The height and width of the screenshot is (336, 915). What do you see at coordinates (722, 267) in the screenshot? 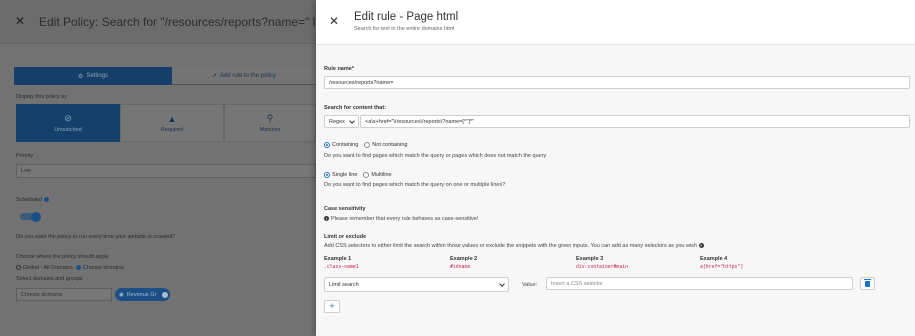
I see `example-4-code: a[href="https"]` at bounding box center [722, 267].